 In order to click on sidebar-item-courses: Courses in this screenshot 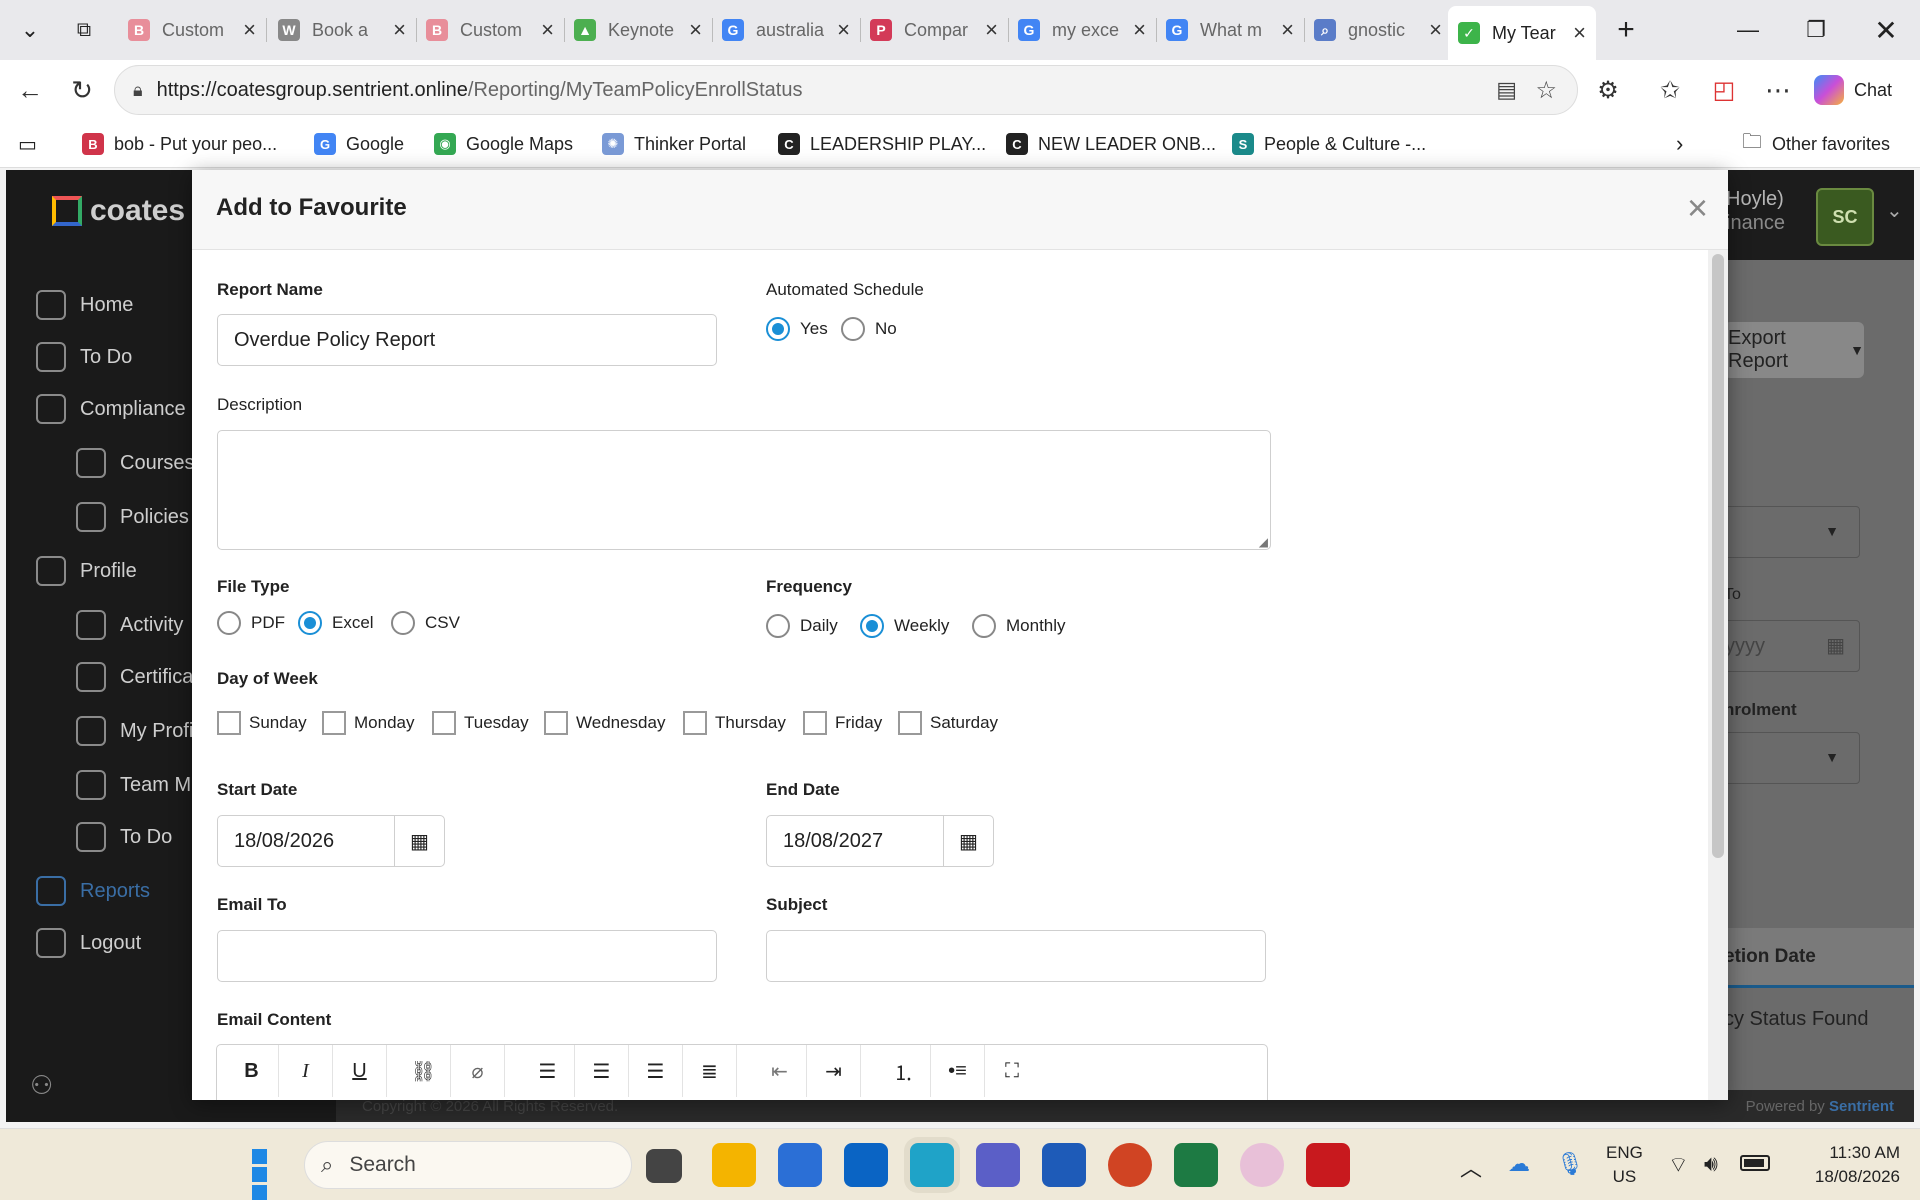, I will do `click(135, 463)`.